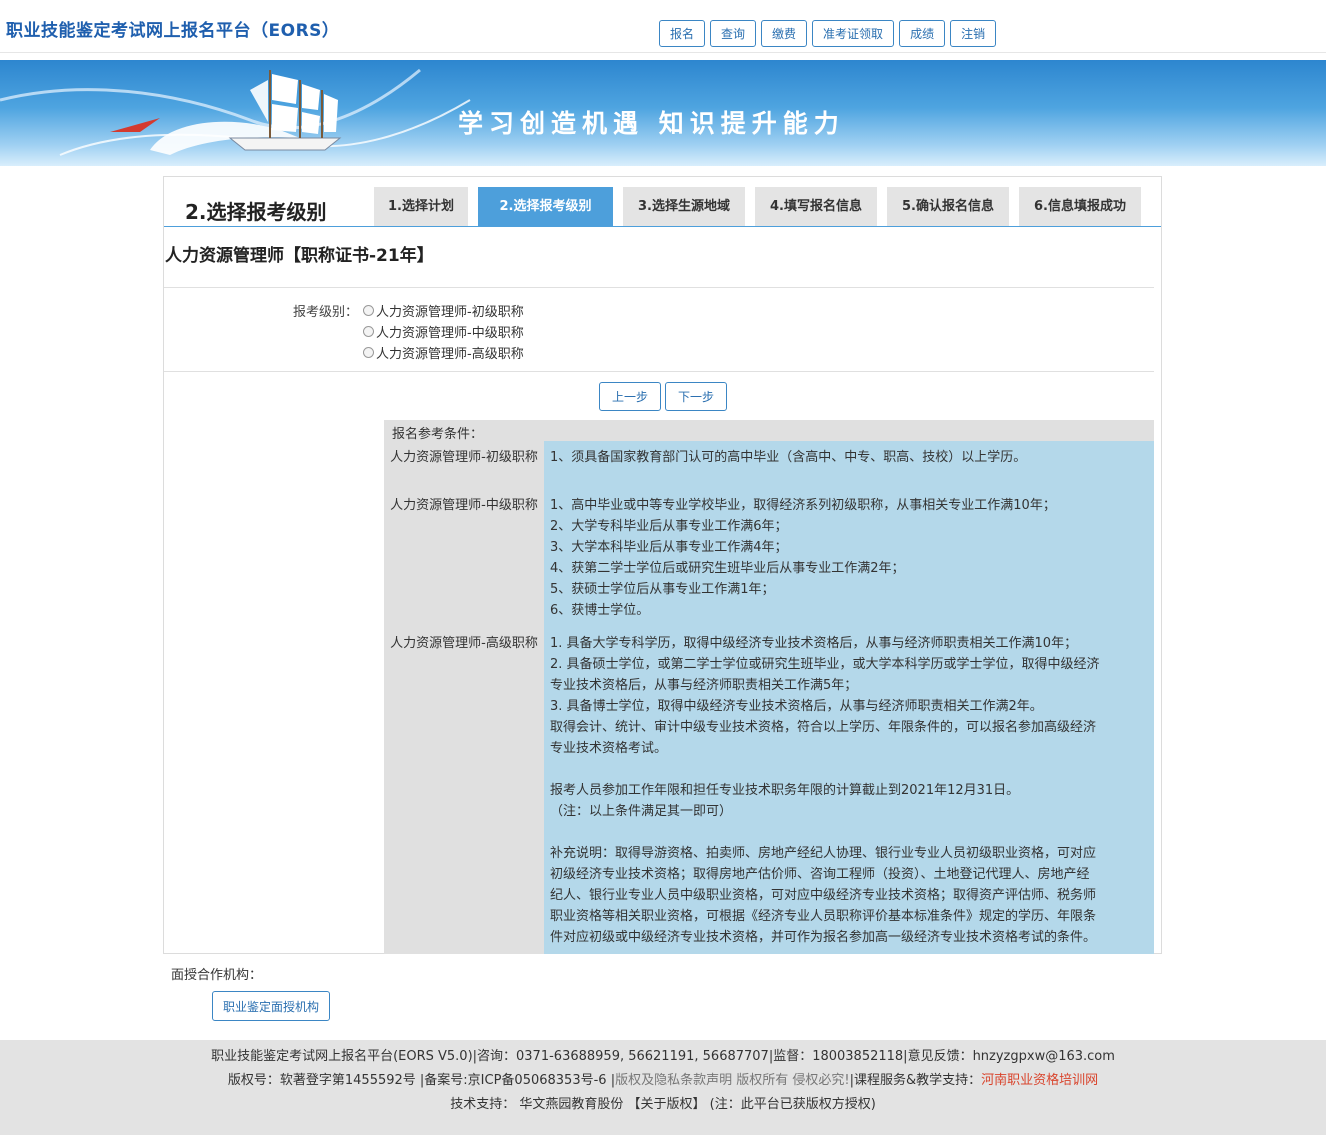 The height and width of the screenshot is (1135, 1326). I want to click on footer-training-site-link: 河南职业资格培训网, so click(1039, 1080).